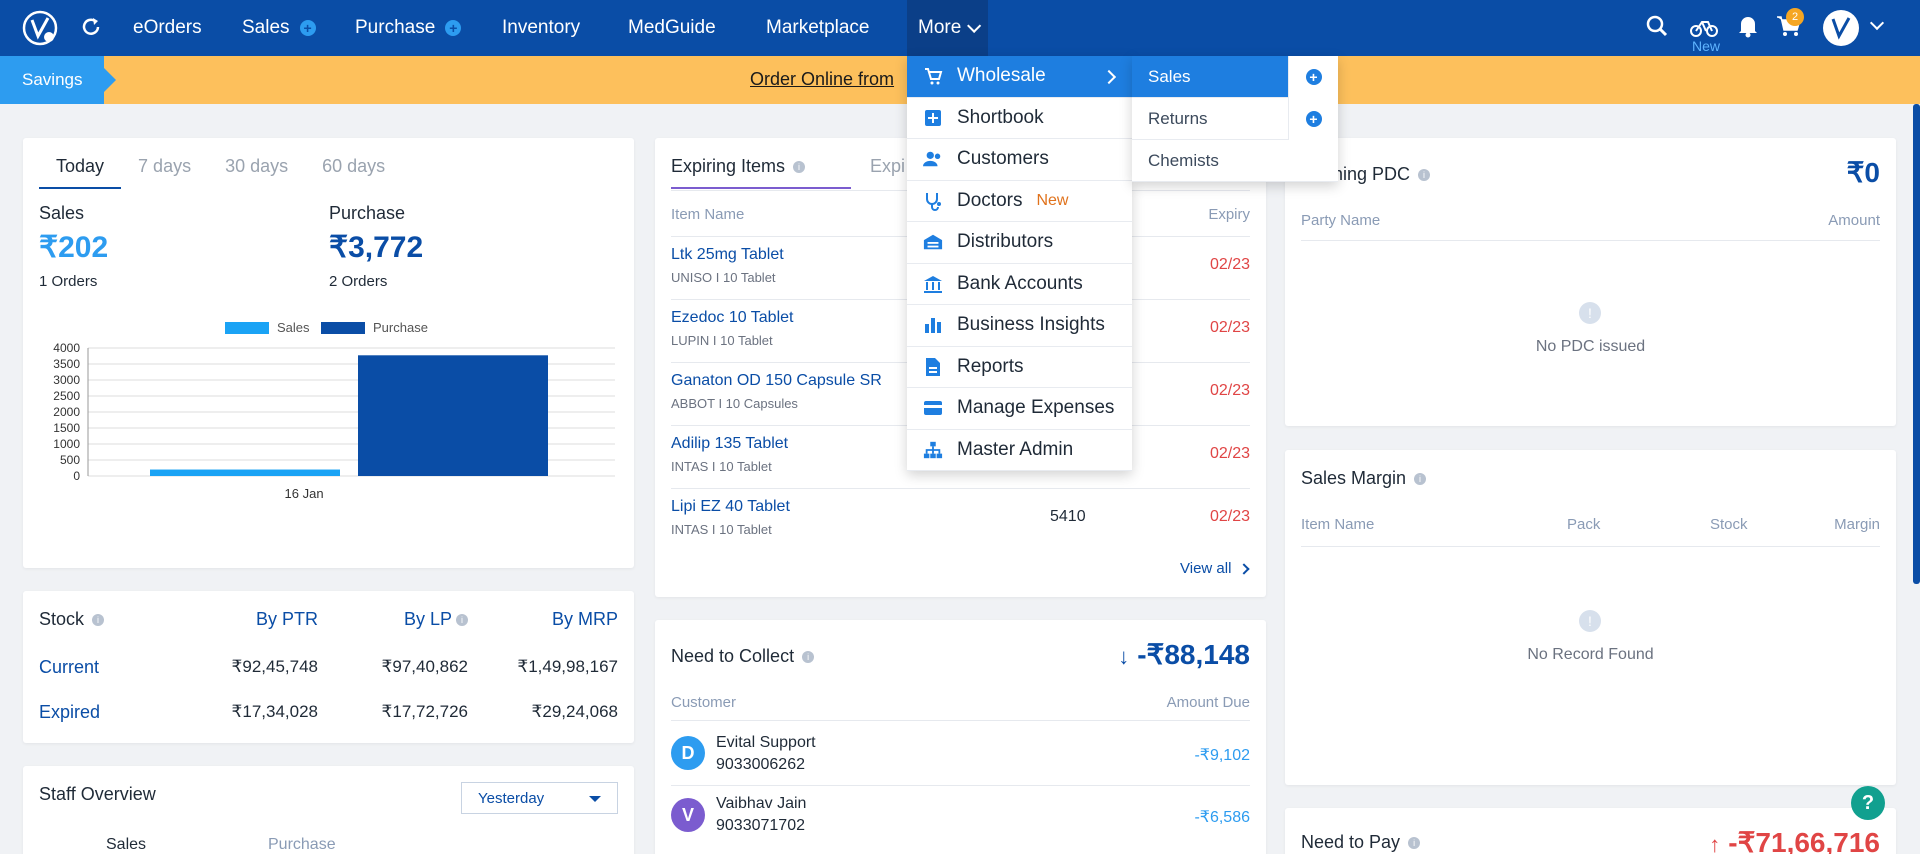 Image resolution: width=1920 pixels, height=854 pixels. I want to click on menu-item-customers: Customers, so click(1019, 160).